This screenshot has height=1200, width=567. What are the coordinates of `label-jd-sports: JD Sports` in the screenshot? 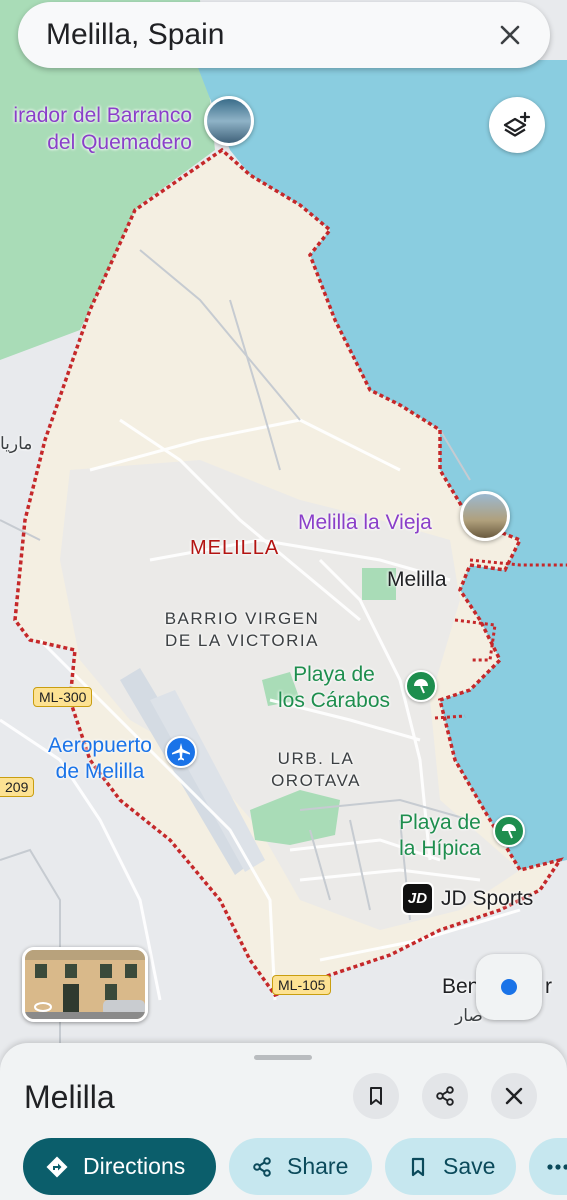 It's located at (487, 899).